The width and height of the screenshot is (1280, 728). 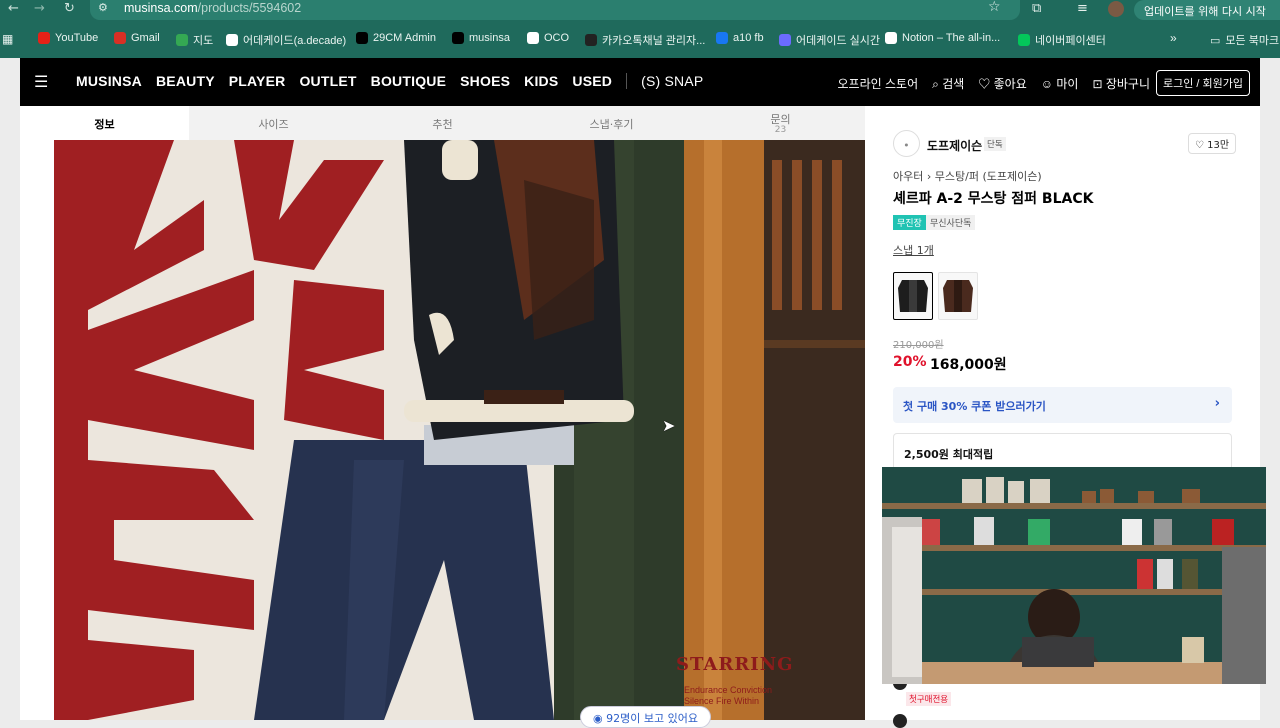 What do you see at coordinates (69, 8) in the screenshot?
I see `reload-icon: ↻` at bounding box center [69, 8].